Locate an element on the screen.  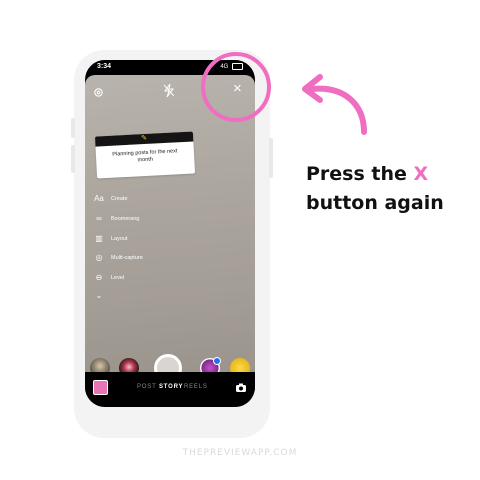
gear-icon is located at coordinates (98, 94).